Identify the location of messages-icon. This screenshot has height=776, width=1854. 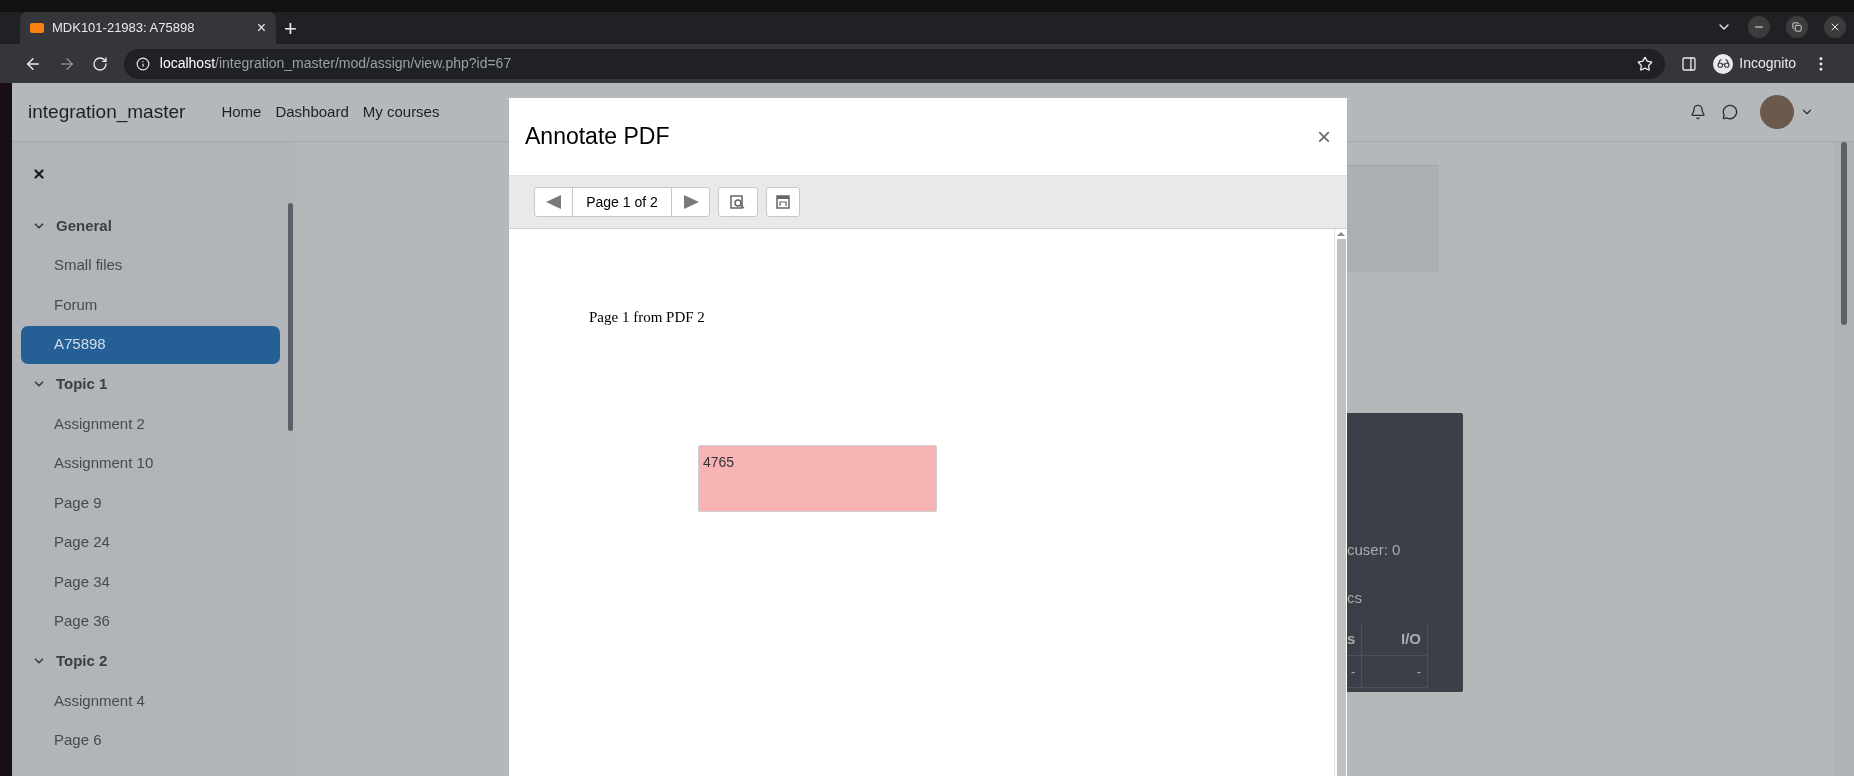
(1730, 112).